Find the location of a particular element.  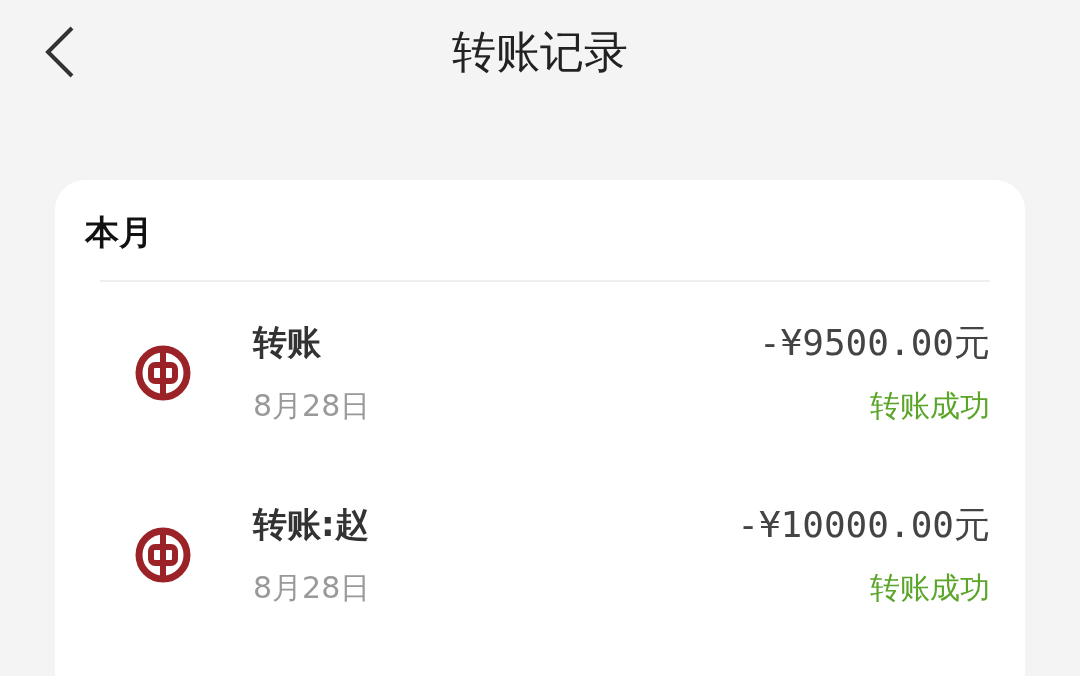

transfer-amount: -¥9500.00元 is located at coordinates (874, 343).